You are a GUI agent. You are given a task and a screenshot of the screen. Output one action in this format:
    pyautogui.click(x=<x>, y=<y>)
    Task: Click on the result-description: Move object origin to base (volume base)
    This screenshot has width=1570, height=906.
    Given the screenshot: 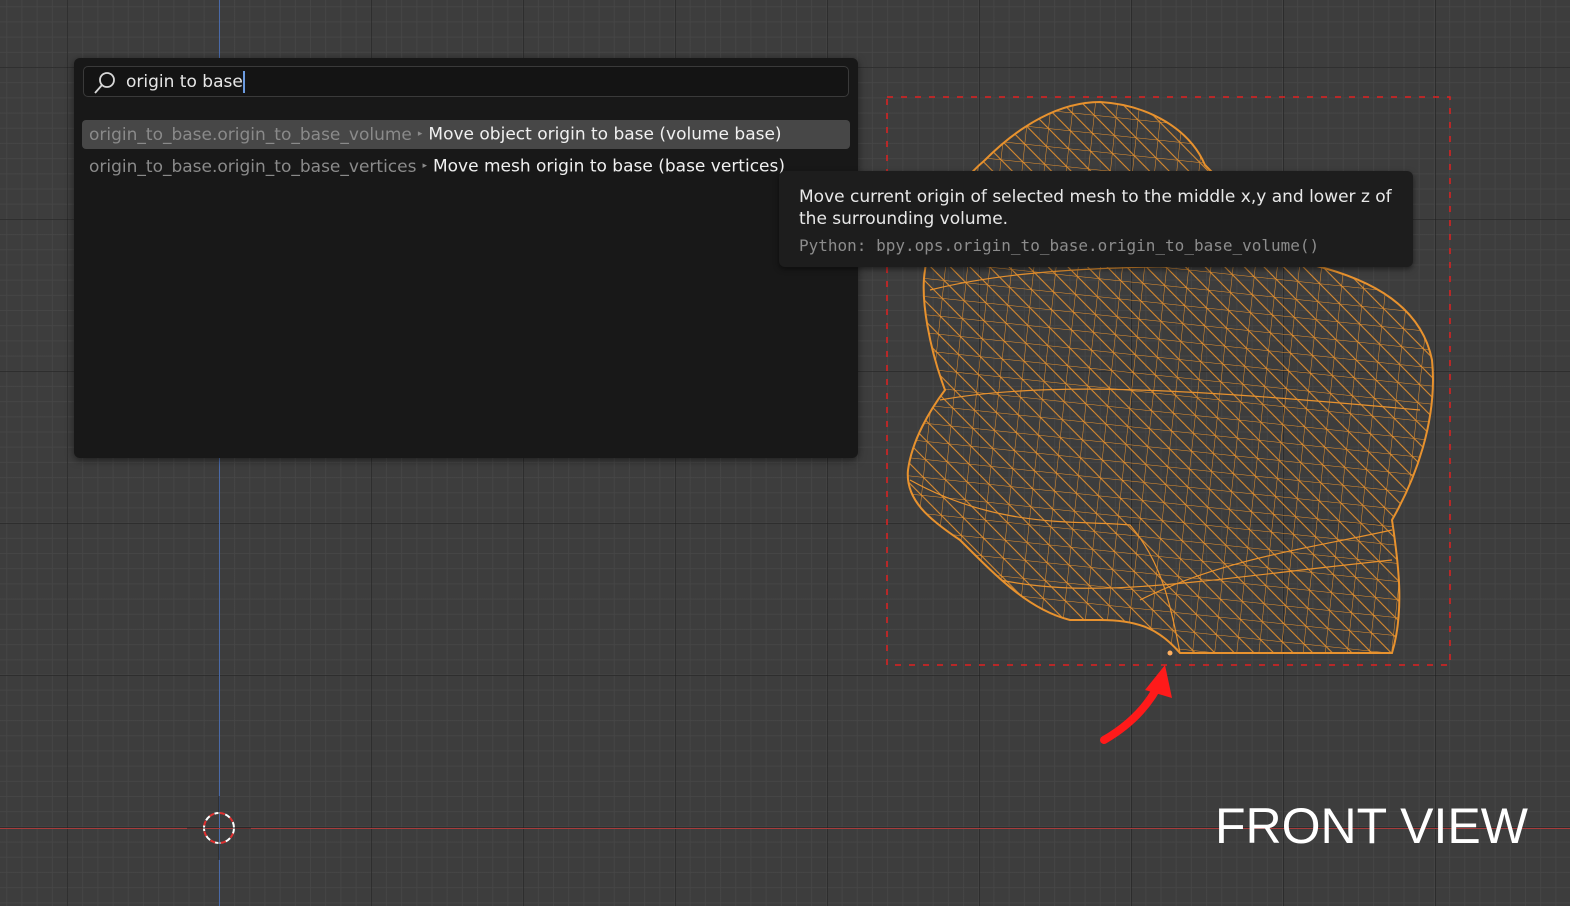 What is the action you would take?
    pyautogui.click(x=605, y=134)
    